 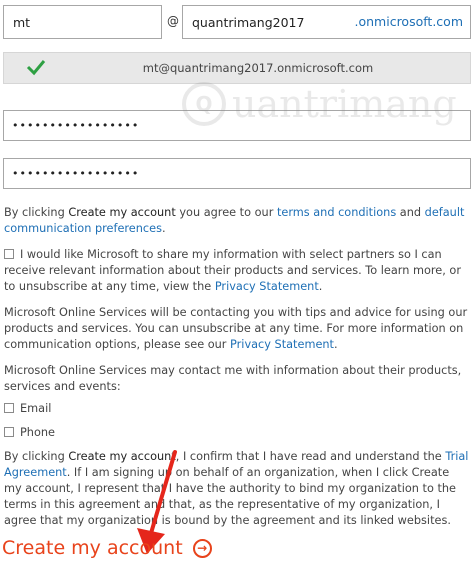 I want to click on availability-status: mt@quantrimang2017.onmicrosoft.com, so click(x=237, y=68).